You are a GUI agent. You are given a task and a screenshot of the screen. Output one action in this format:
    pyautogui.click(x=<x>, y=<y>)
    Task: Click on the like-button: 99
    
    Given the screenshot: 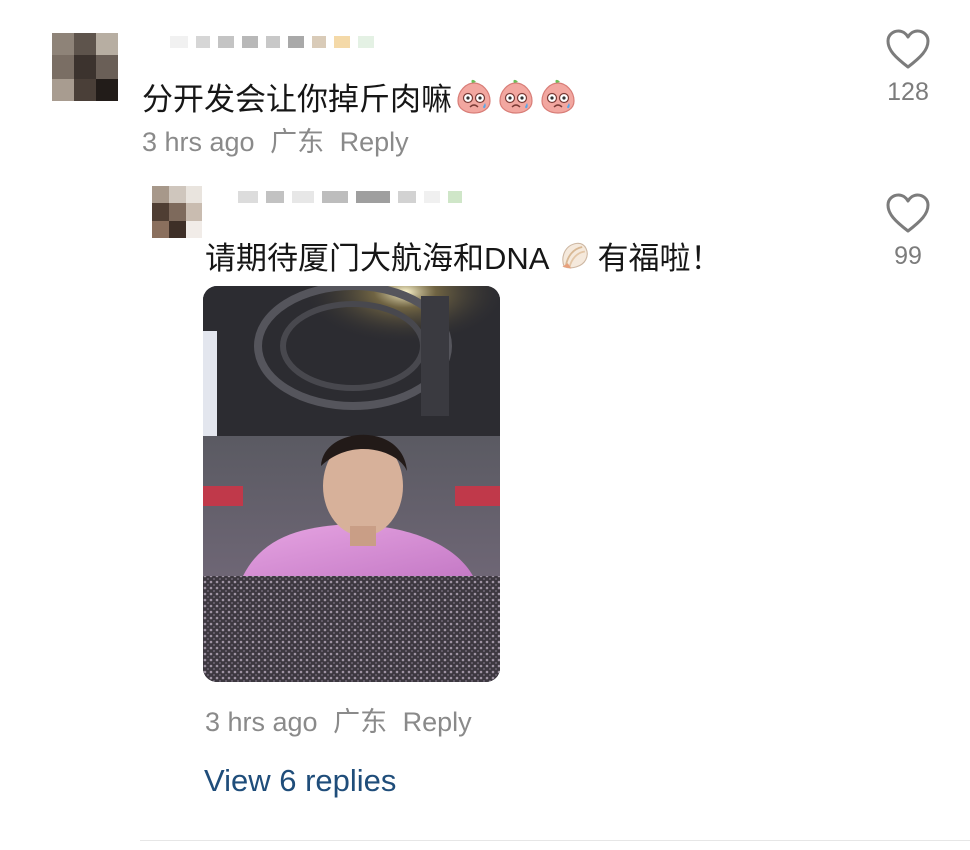 What is the action you would take?
    pyautogui.click(x=908, y=231)
    